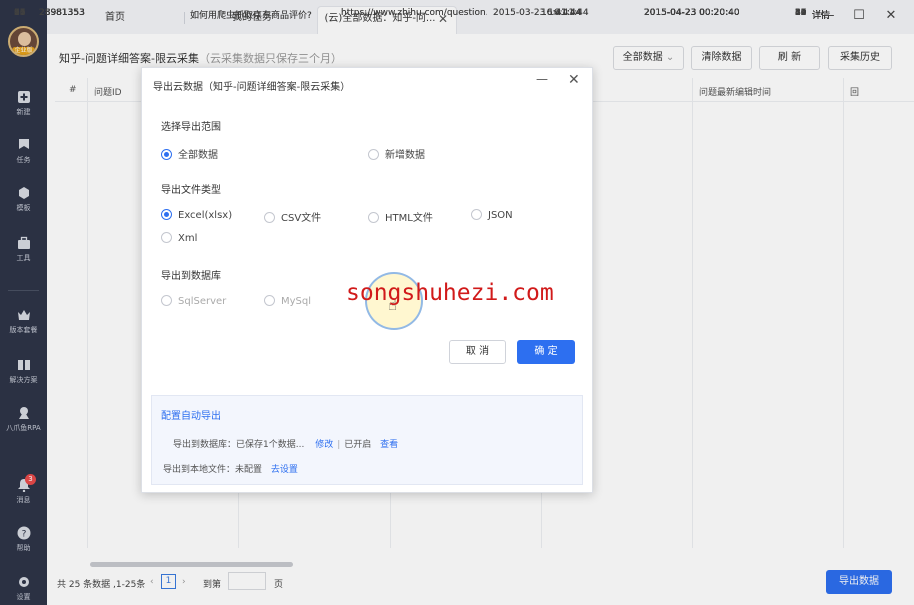  I want to click on enabled-status: 已开启, so click(358, 445).